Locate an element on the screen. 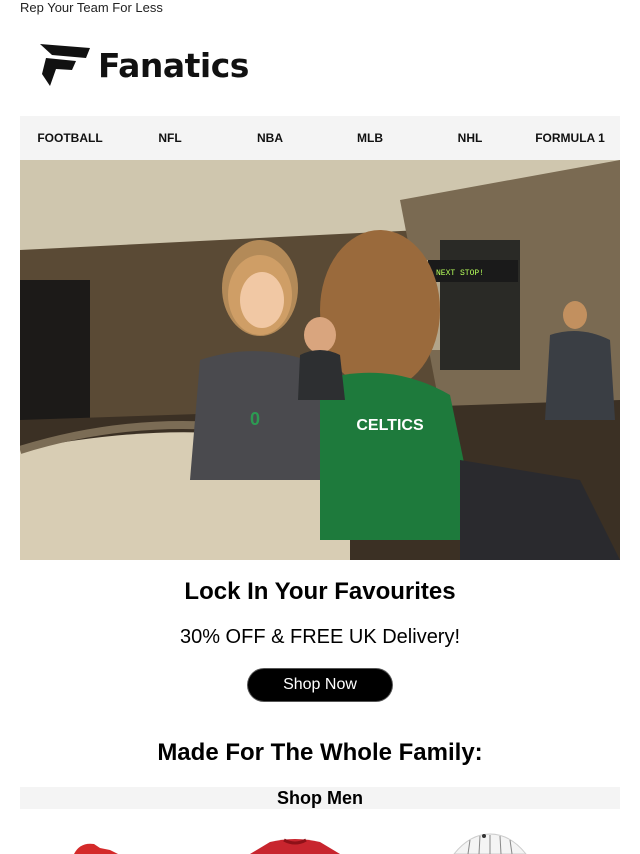 This screenshot has height=854, width=640. product-white-jersey is located at coordinates (490, 841).